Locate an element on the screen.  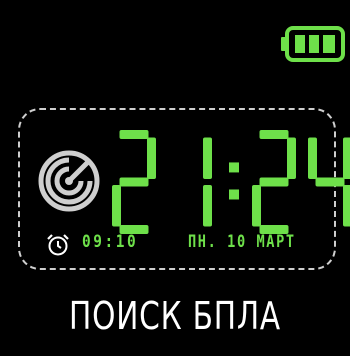
date-display: ПН. 10 МАРТ is located at coordinates (242, 242).